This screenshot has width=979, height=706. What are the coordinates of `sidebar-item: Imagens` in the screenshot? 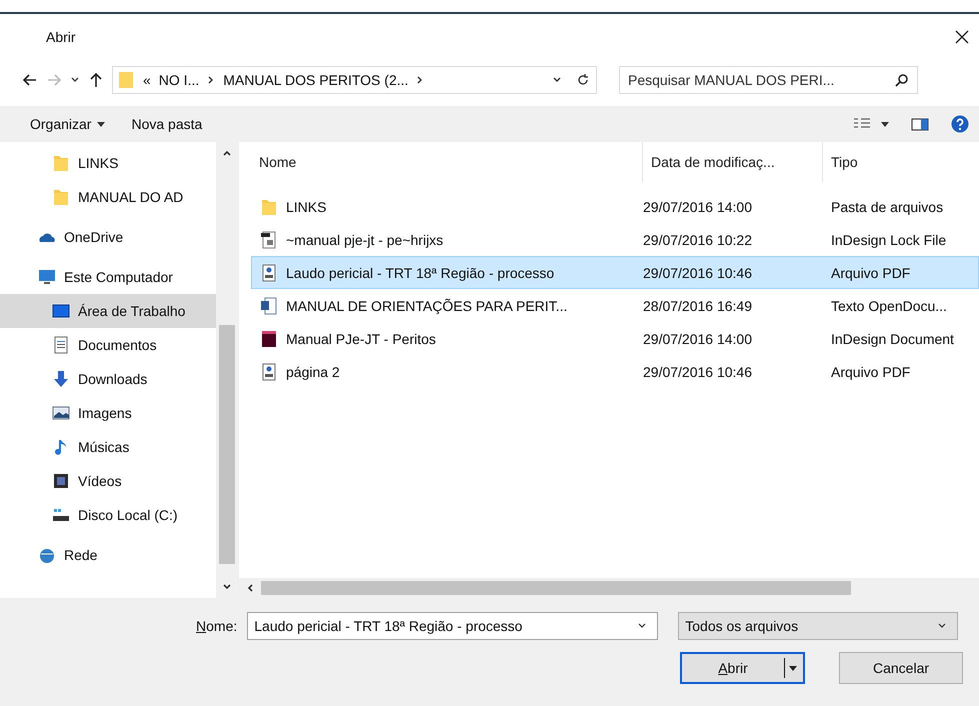 It's located at (108, 413).